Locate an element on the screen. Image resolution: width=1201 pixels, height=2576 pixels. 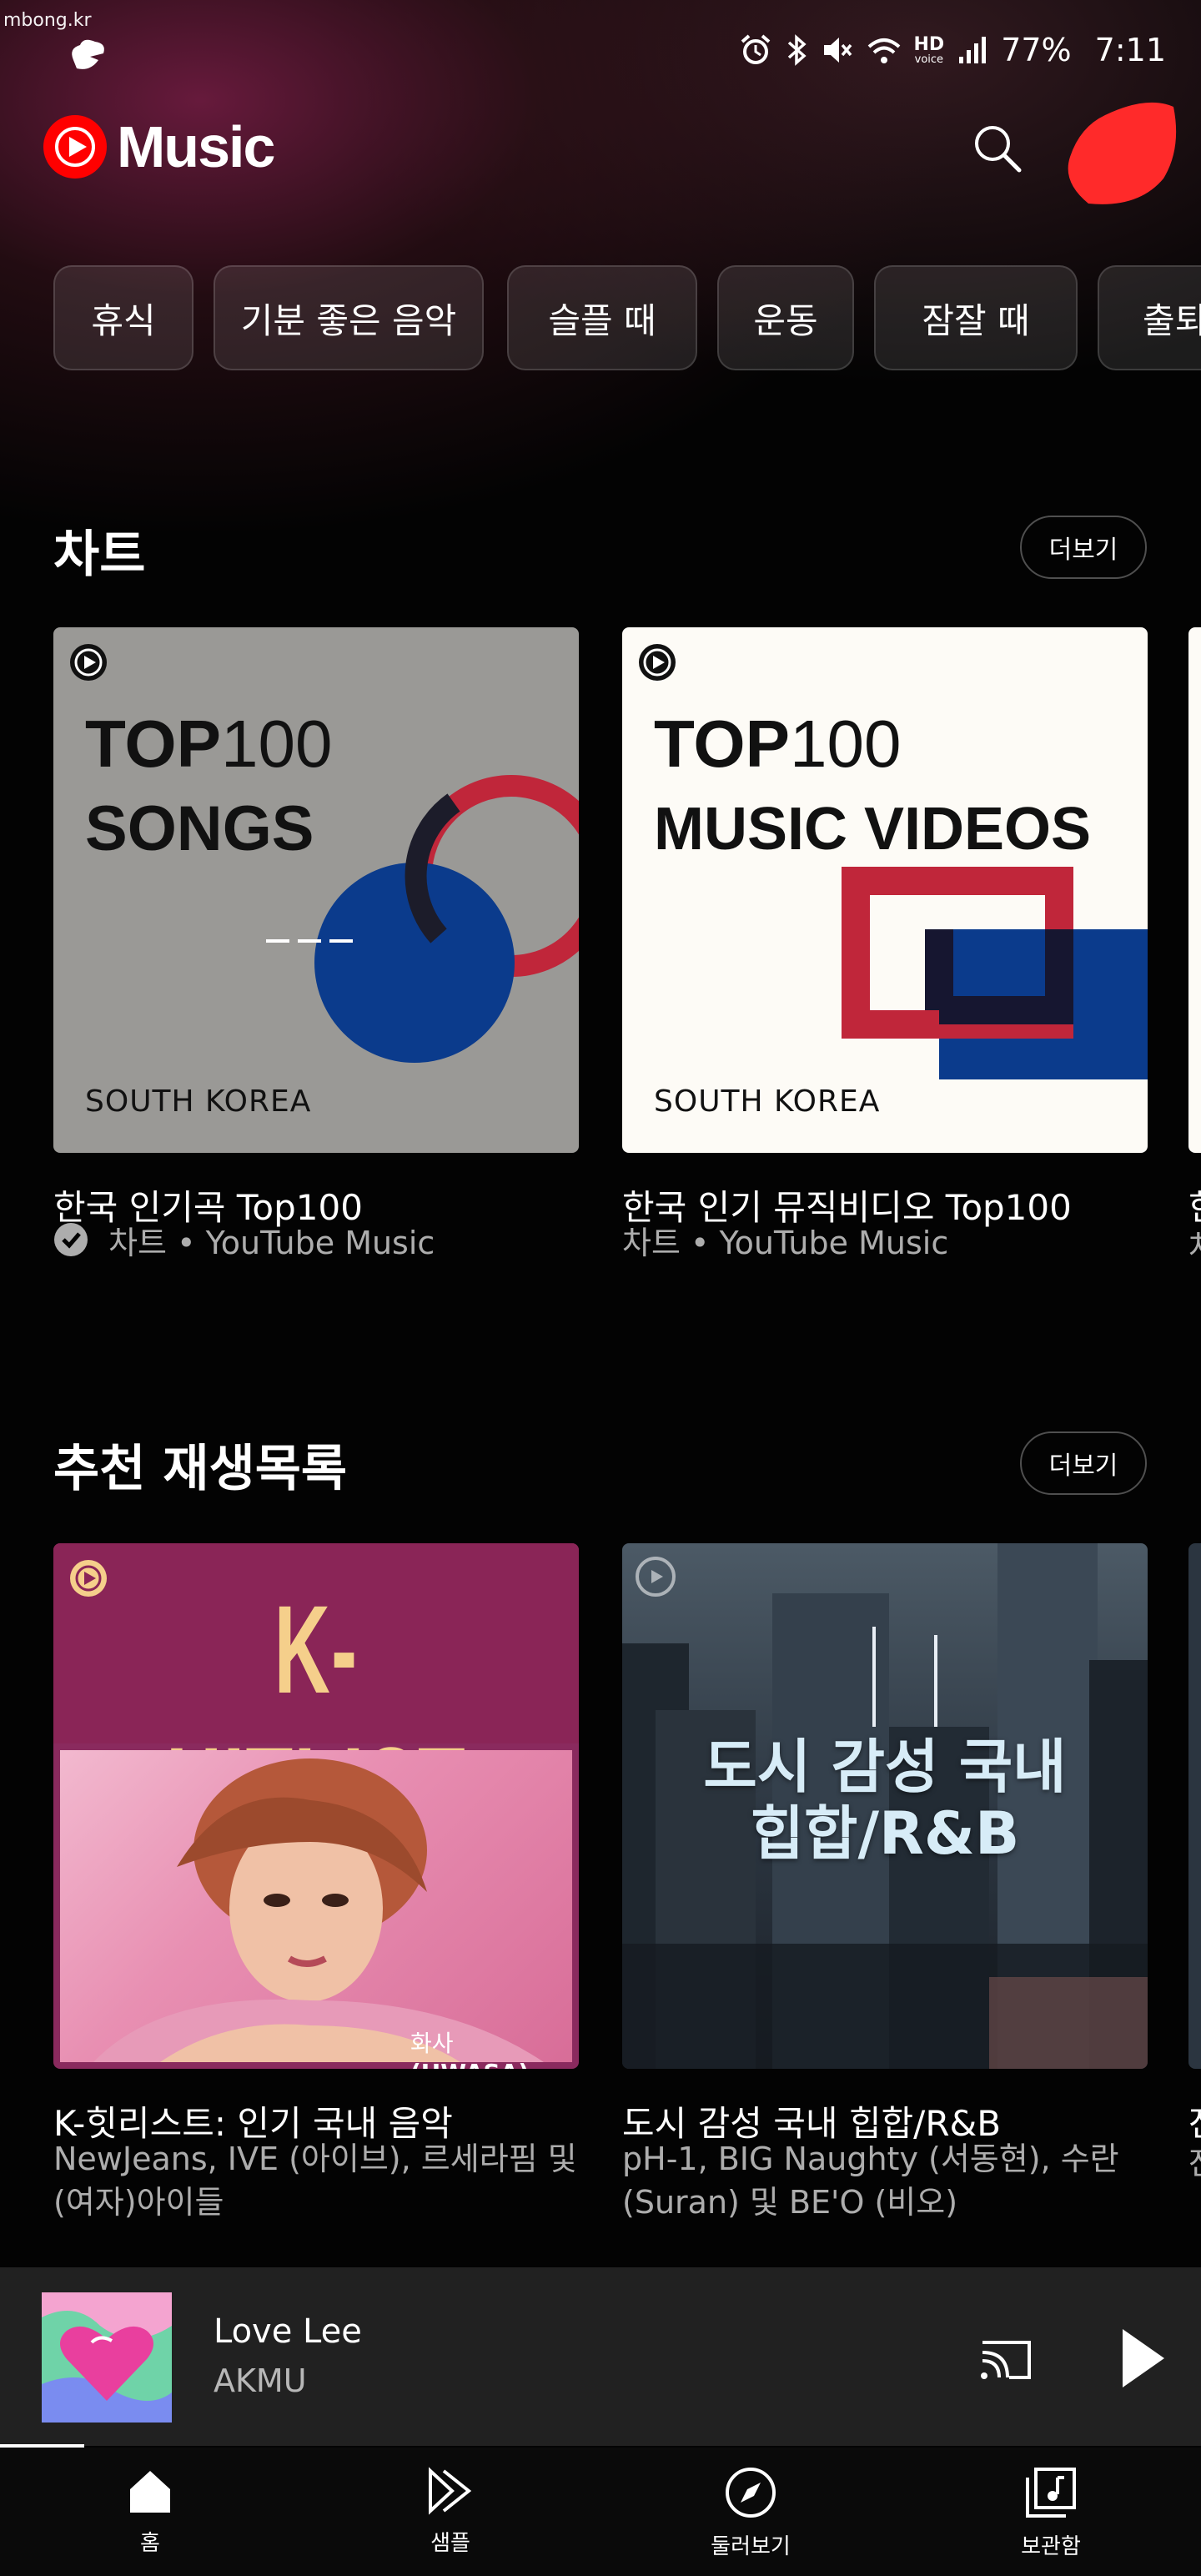
cast-button is located at coordinates (1006, 2359).